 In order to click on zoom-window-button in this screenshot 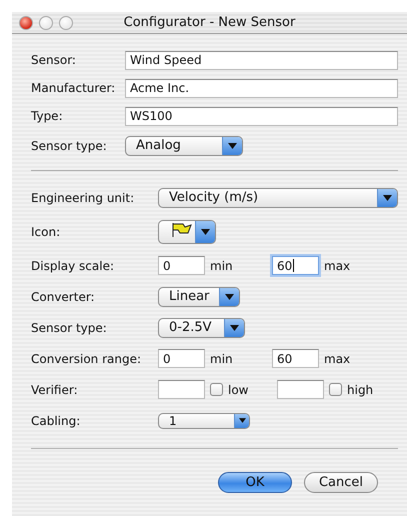, I will do `click(66, 23)`.